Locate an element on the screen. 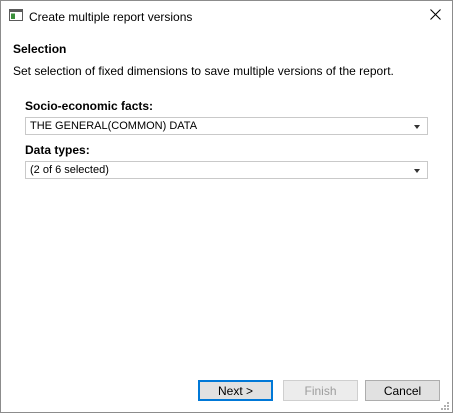 The height and width of the screenshot is (413, 453). data-types-dropdown: (2 of 6 selected) is located at coordinates (226, 170).